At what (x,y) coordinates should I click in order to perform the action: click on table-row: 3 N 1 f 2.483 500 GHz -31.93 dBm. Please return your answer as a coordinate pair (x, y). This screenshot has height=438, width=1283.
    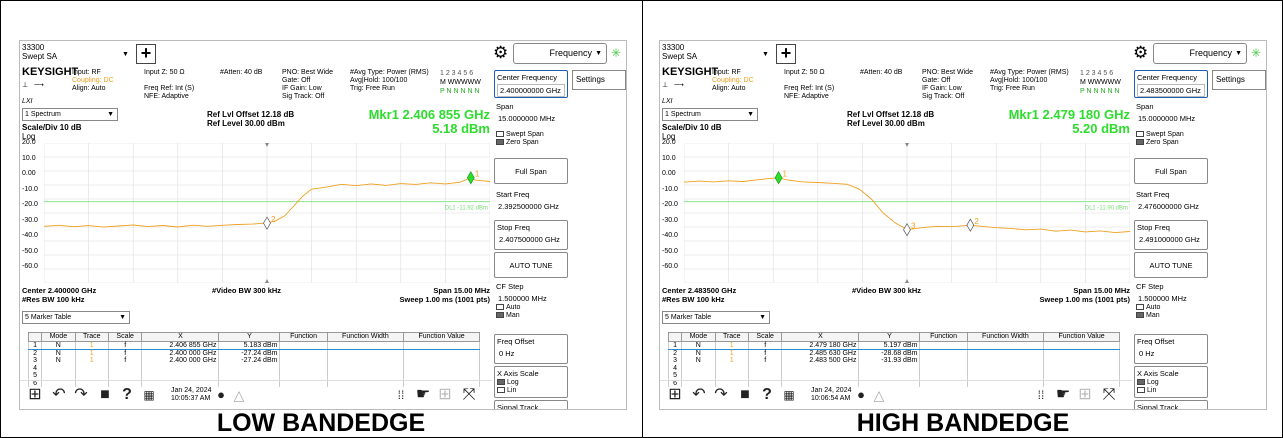
    Looking at the image, I should click on (893, 361).